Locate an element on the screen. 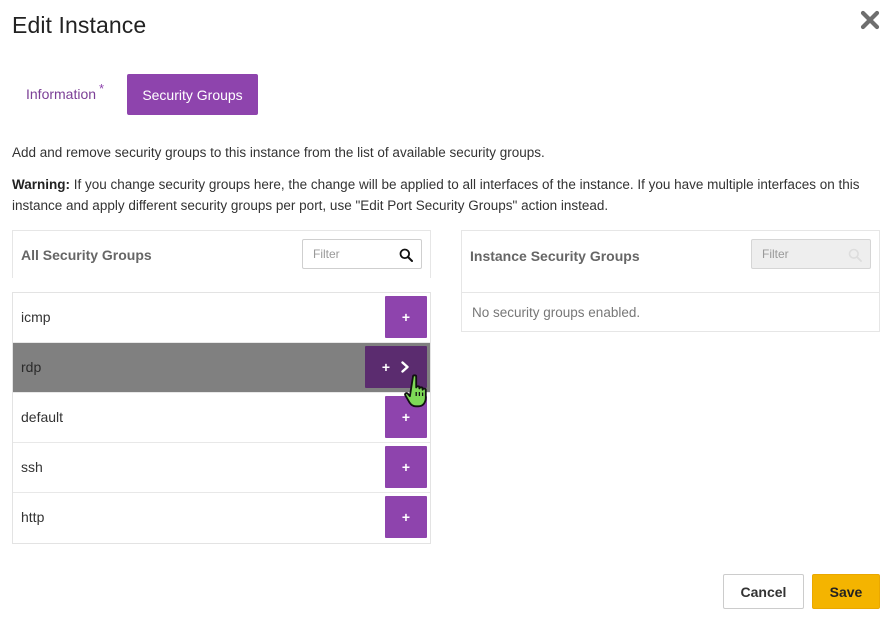 The width and height of the screenshot is (889, 619). close-button is located at coordinates (870, 20).